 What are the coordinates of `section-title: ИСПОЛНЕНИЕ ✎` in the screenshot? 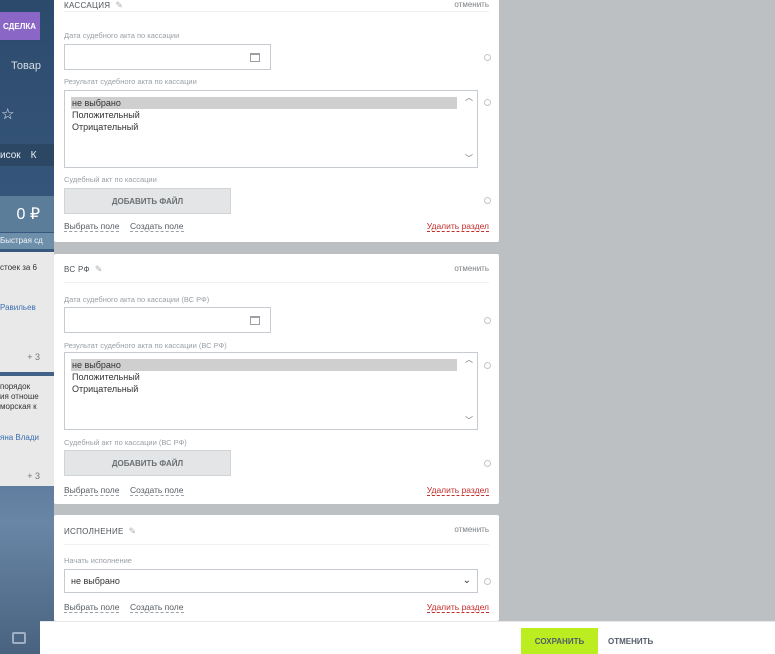 It's located at (100, 531).